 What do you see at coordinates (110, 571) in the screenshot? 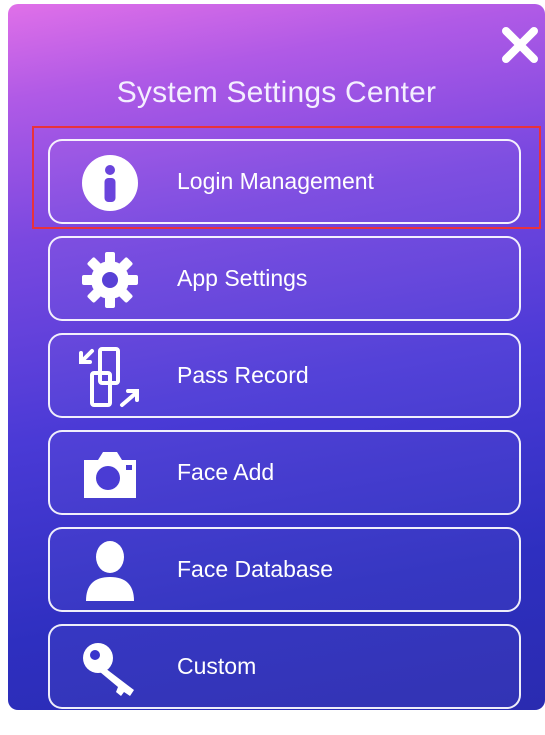
I see `person-icon` at bounding box center [110, 571].